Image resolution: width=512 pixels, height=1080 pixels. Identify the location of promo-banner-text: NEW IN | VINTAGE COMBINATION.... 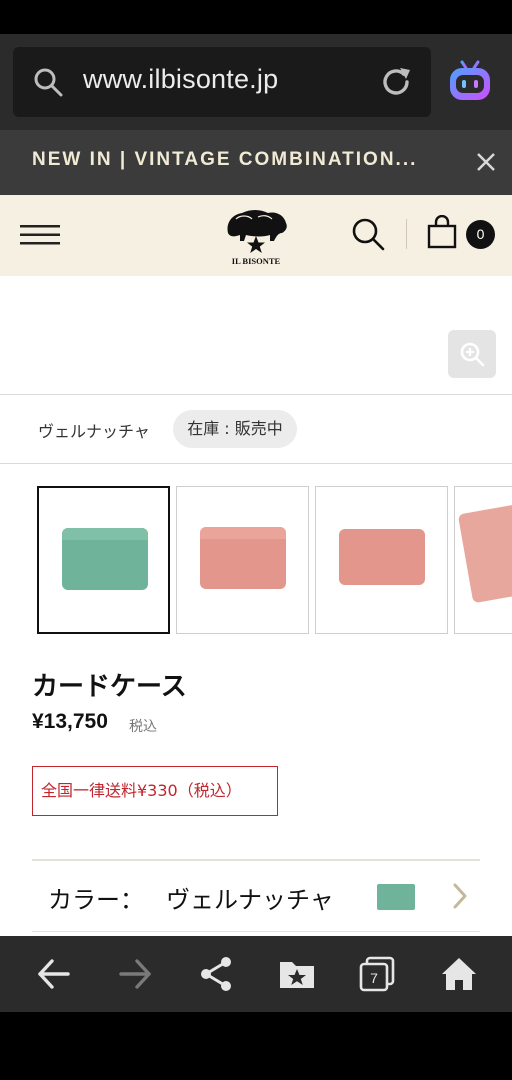
(225, 159).